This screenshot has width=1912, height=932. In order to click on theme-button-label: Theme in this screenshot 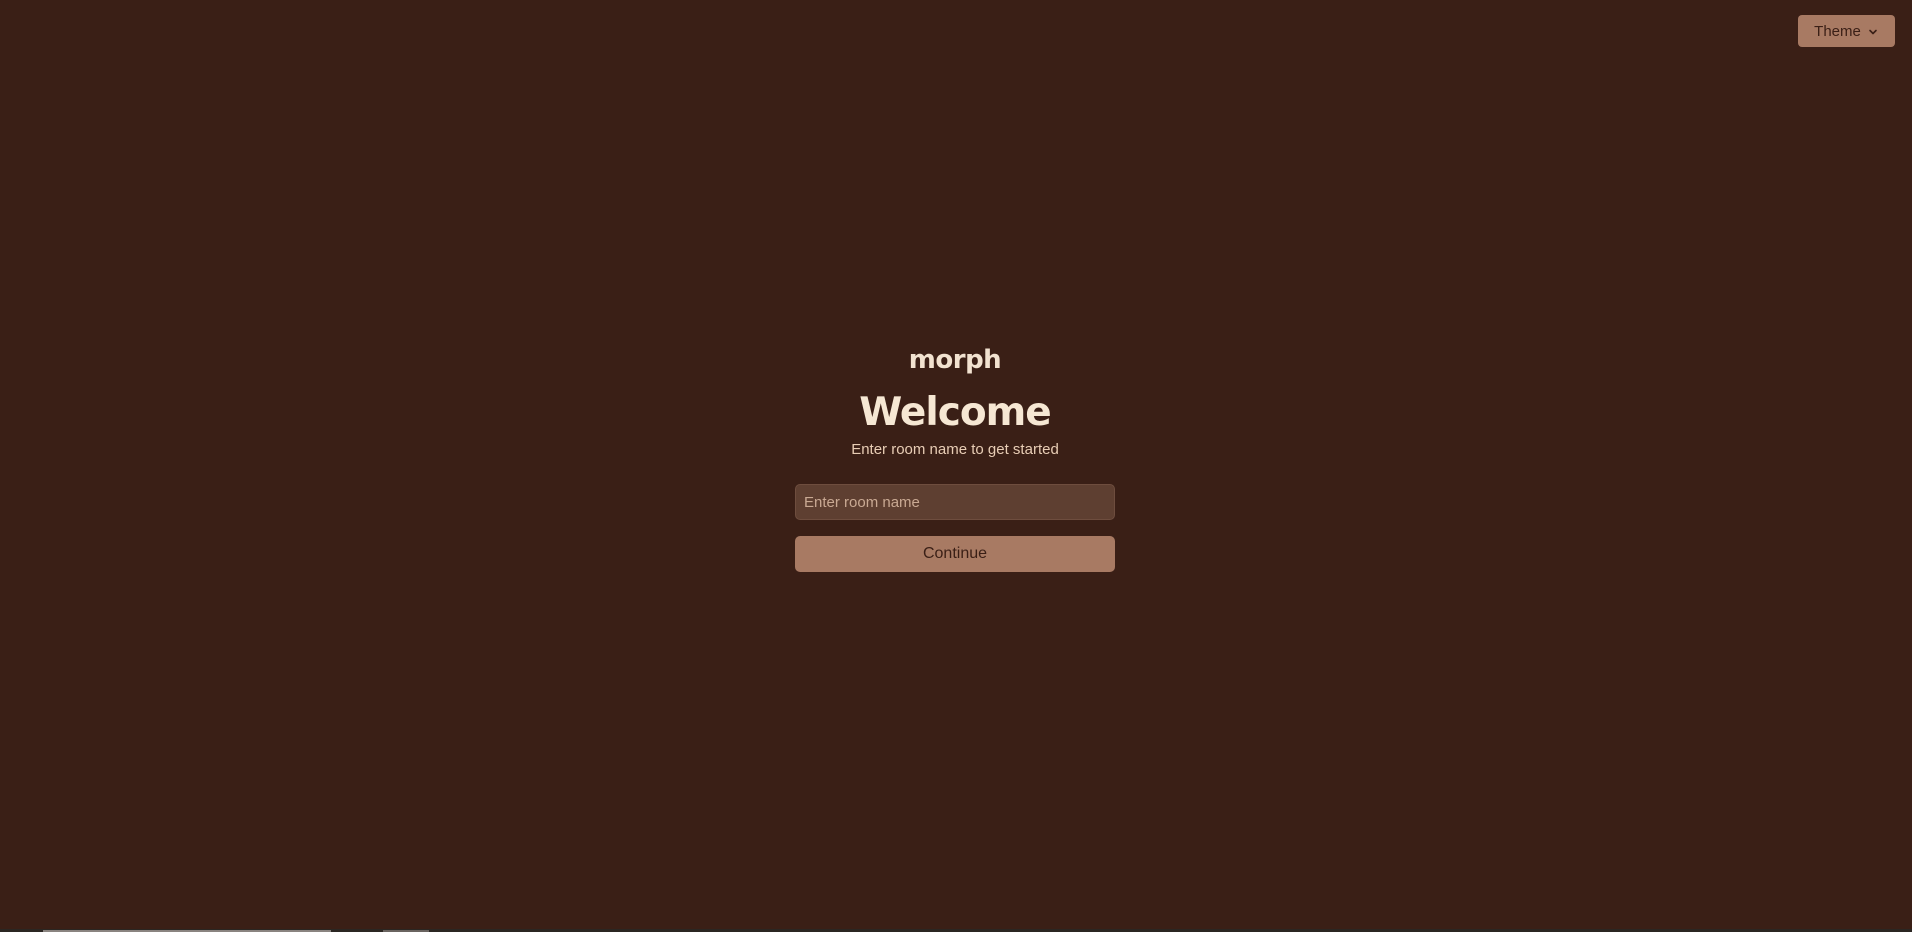, I will do `click(1837, 31)`.